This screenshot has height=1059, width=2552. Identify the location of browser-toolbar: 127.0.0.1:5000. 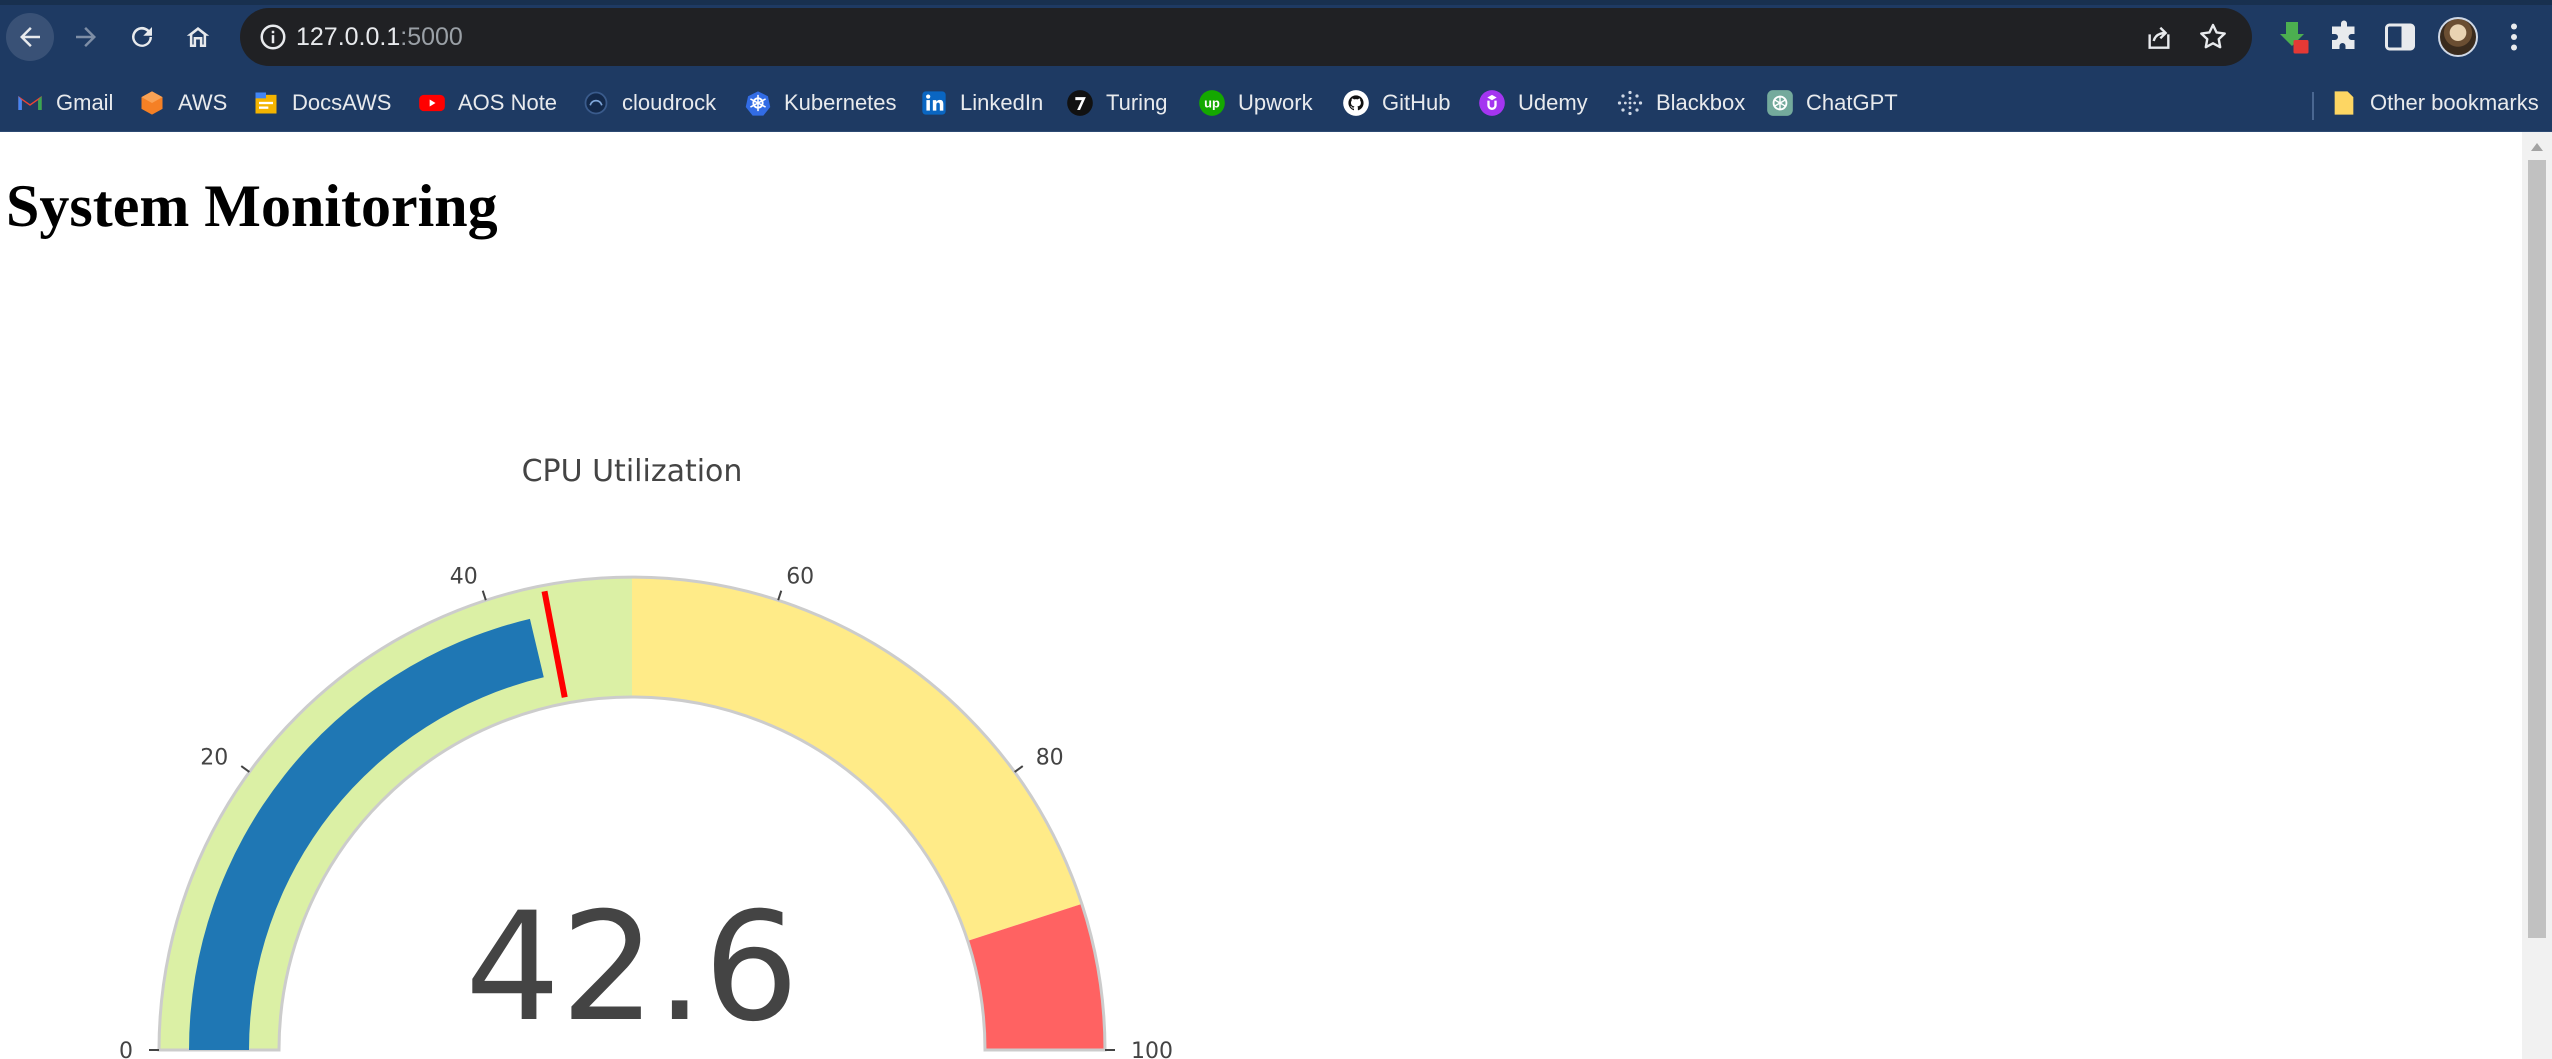
(1276, 37).